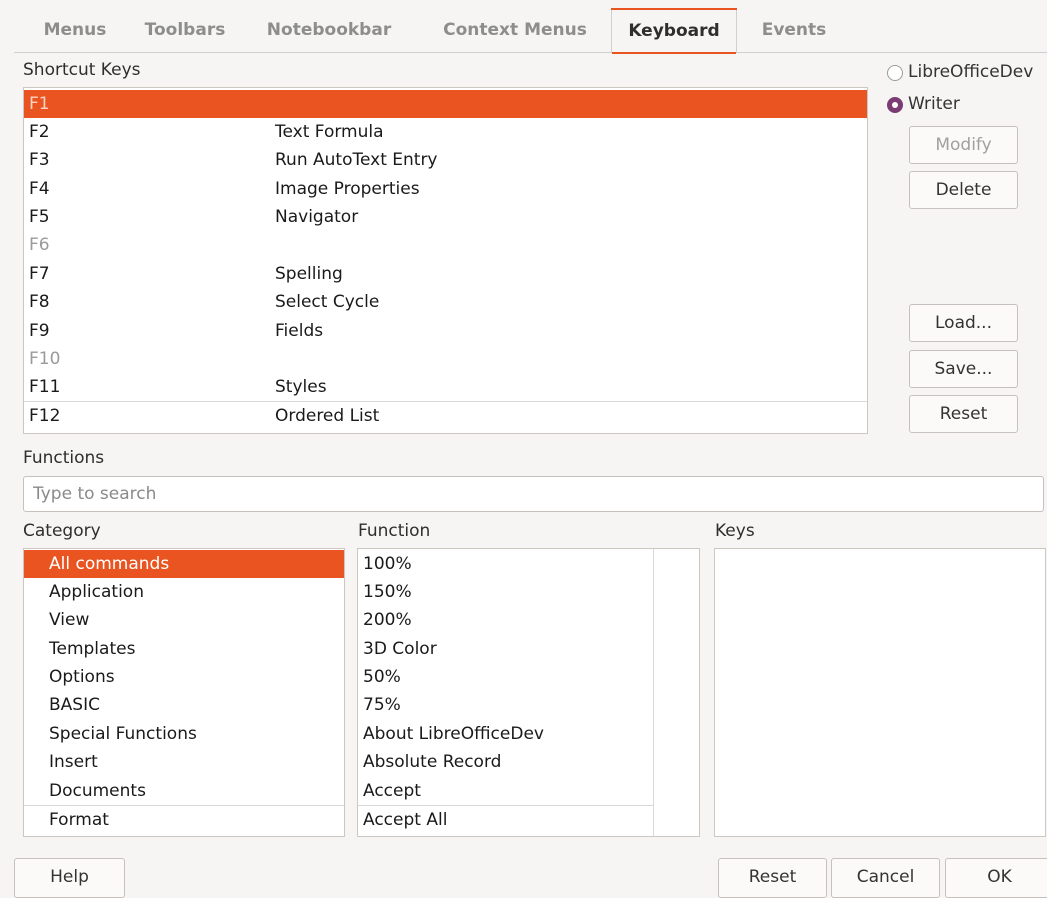  Describe the element at coordinates (39, 302) in the screenshot. I see `shortcut-key: F8` at that location.